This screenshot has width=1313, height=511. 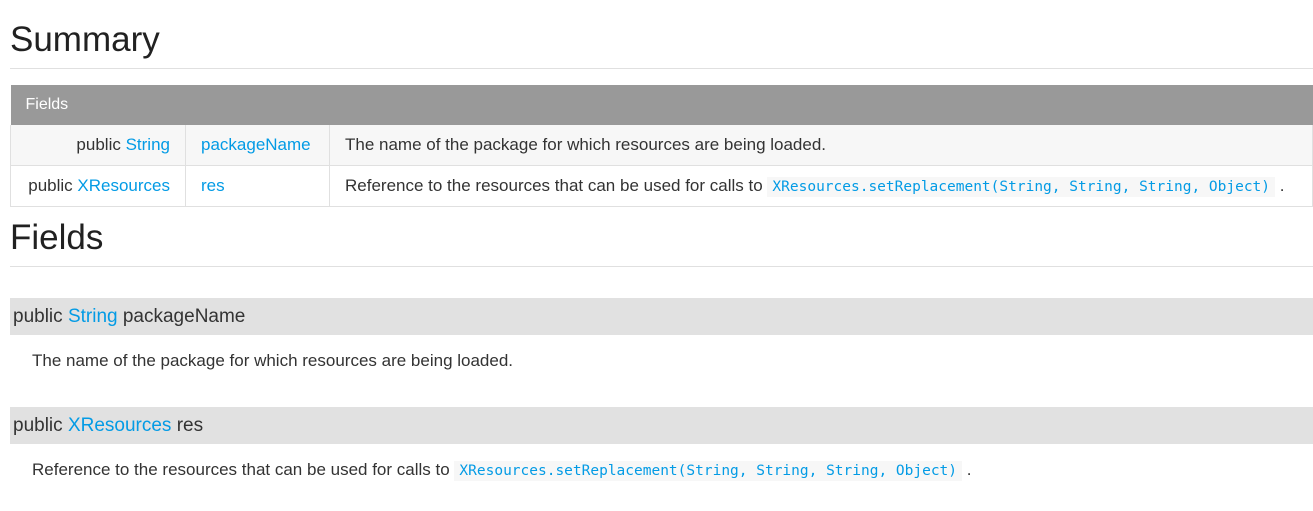 I want to click on table-cell-type: public XResources, so click(x=98, y=186).